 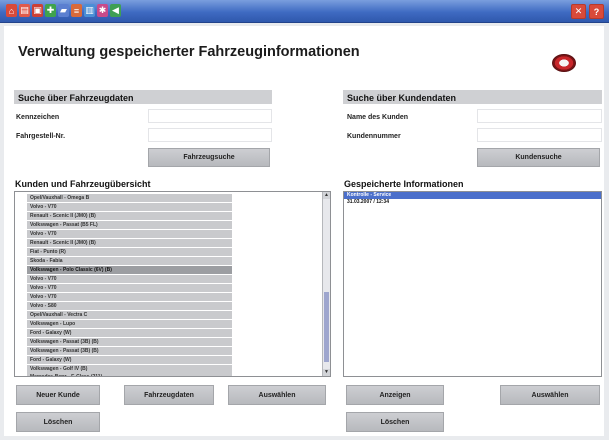 I want to click on home-icon: ⌂, so click(x=11, y=10).